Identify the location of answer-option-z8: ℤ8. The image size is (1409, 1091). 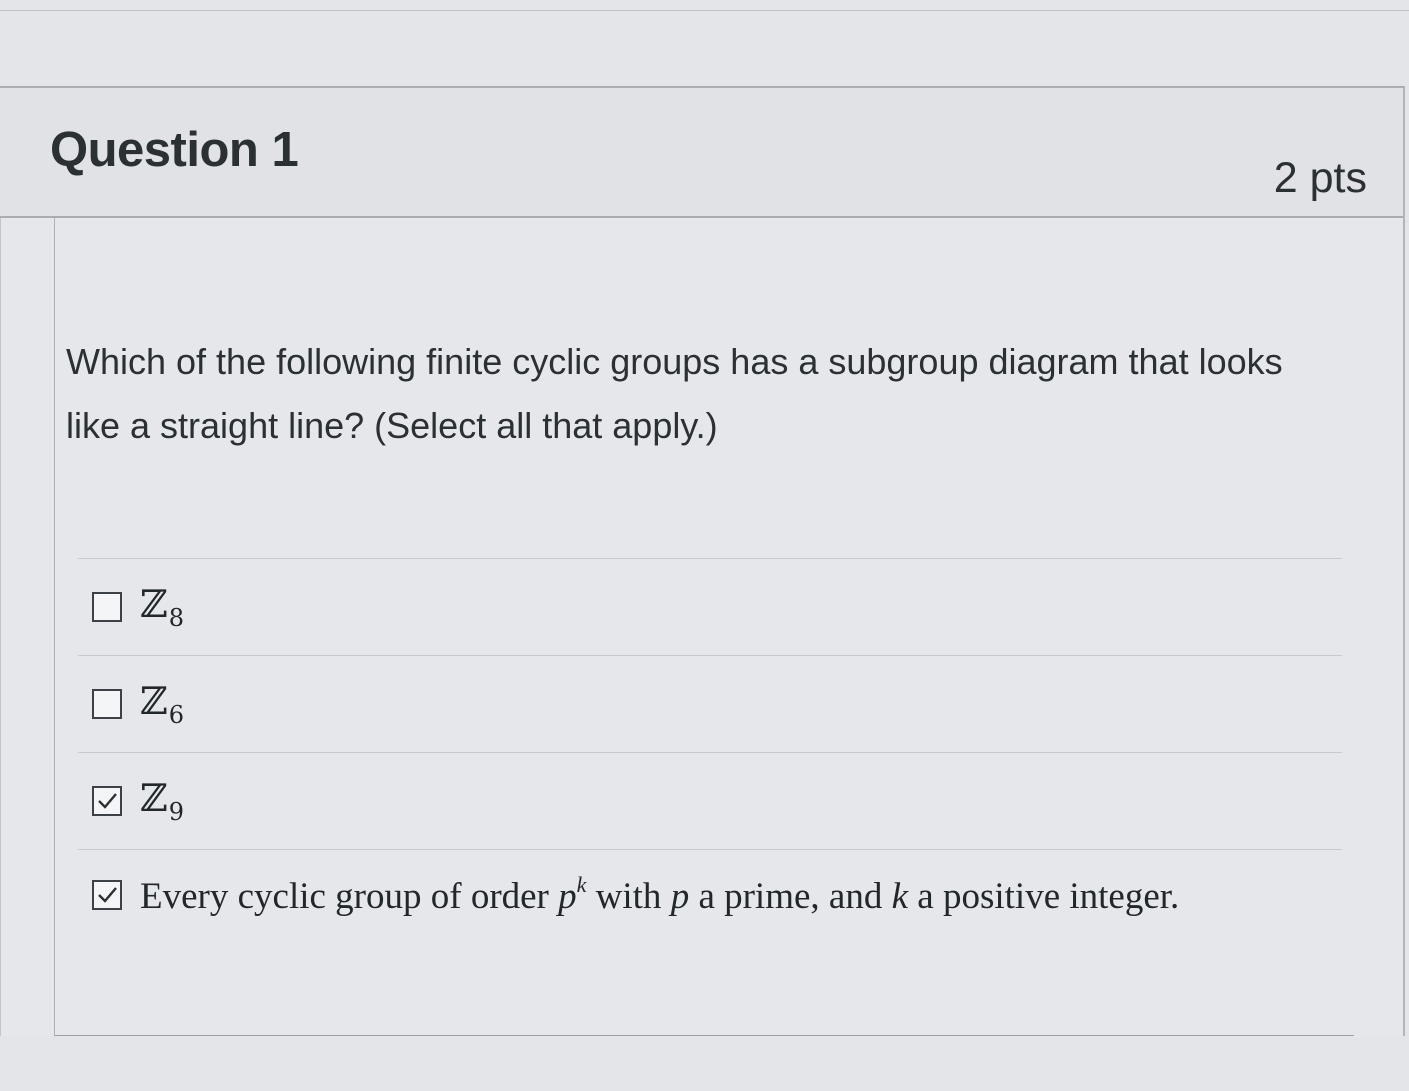
(710, 606).